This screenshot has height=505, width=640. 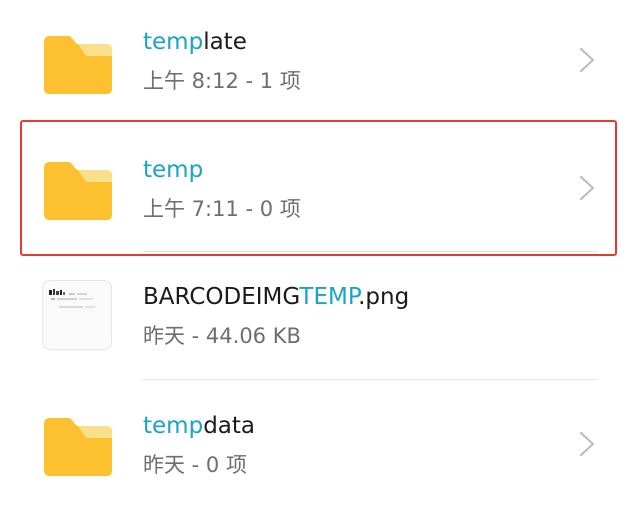 I want to click on item-text: BARCODEIMGTEMP.png 昨天 - 44.06 KB, so click(x=351, y=316).